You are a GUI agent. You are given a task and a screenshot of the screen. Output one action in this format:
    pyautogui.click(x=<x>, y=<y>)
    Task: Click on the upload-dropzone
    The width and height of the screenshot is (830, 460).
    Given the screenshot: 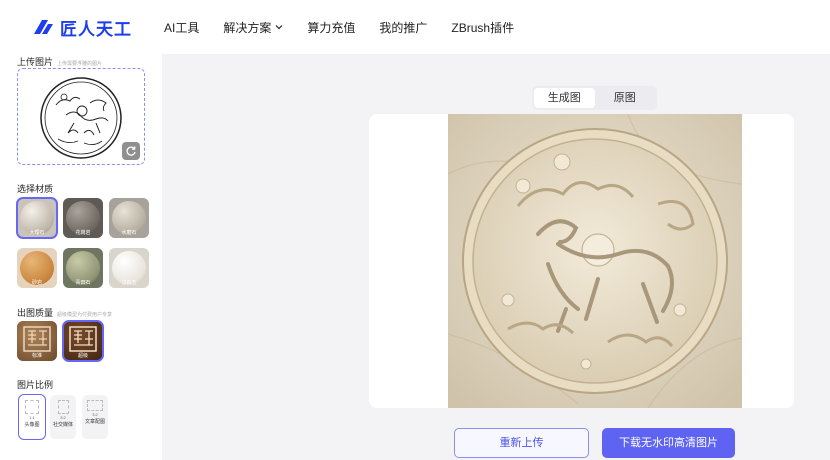 What is the action you would take?
    pyautogui.click(x=81, y=116)
    